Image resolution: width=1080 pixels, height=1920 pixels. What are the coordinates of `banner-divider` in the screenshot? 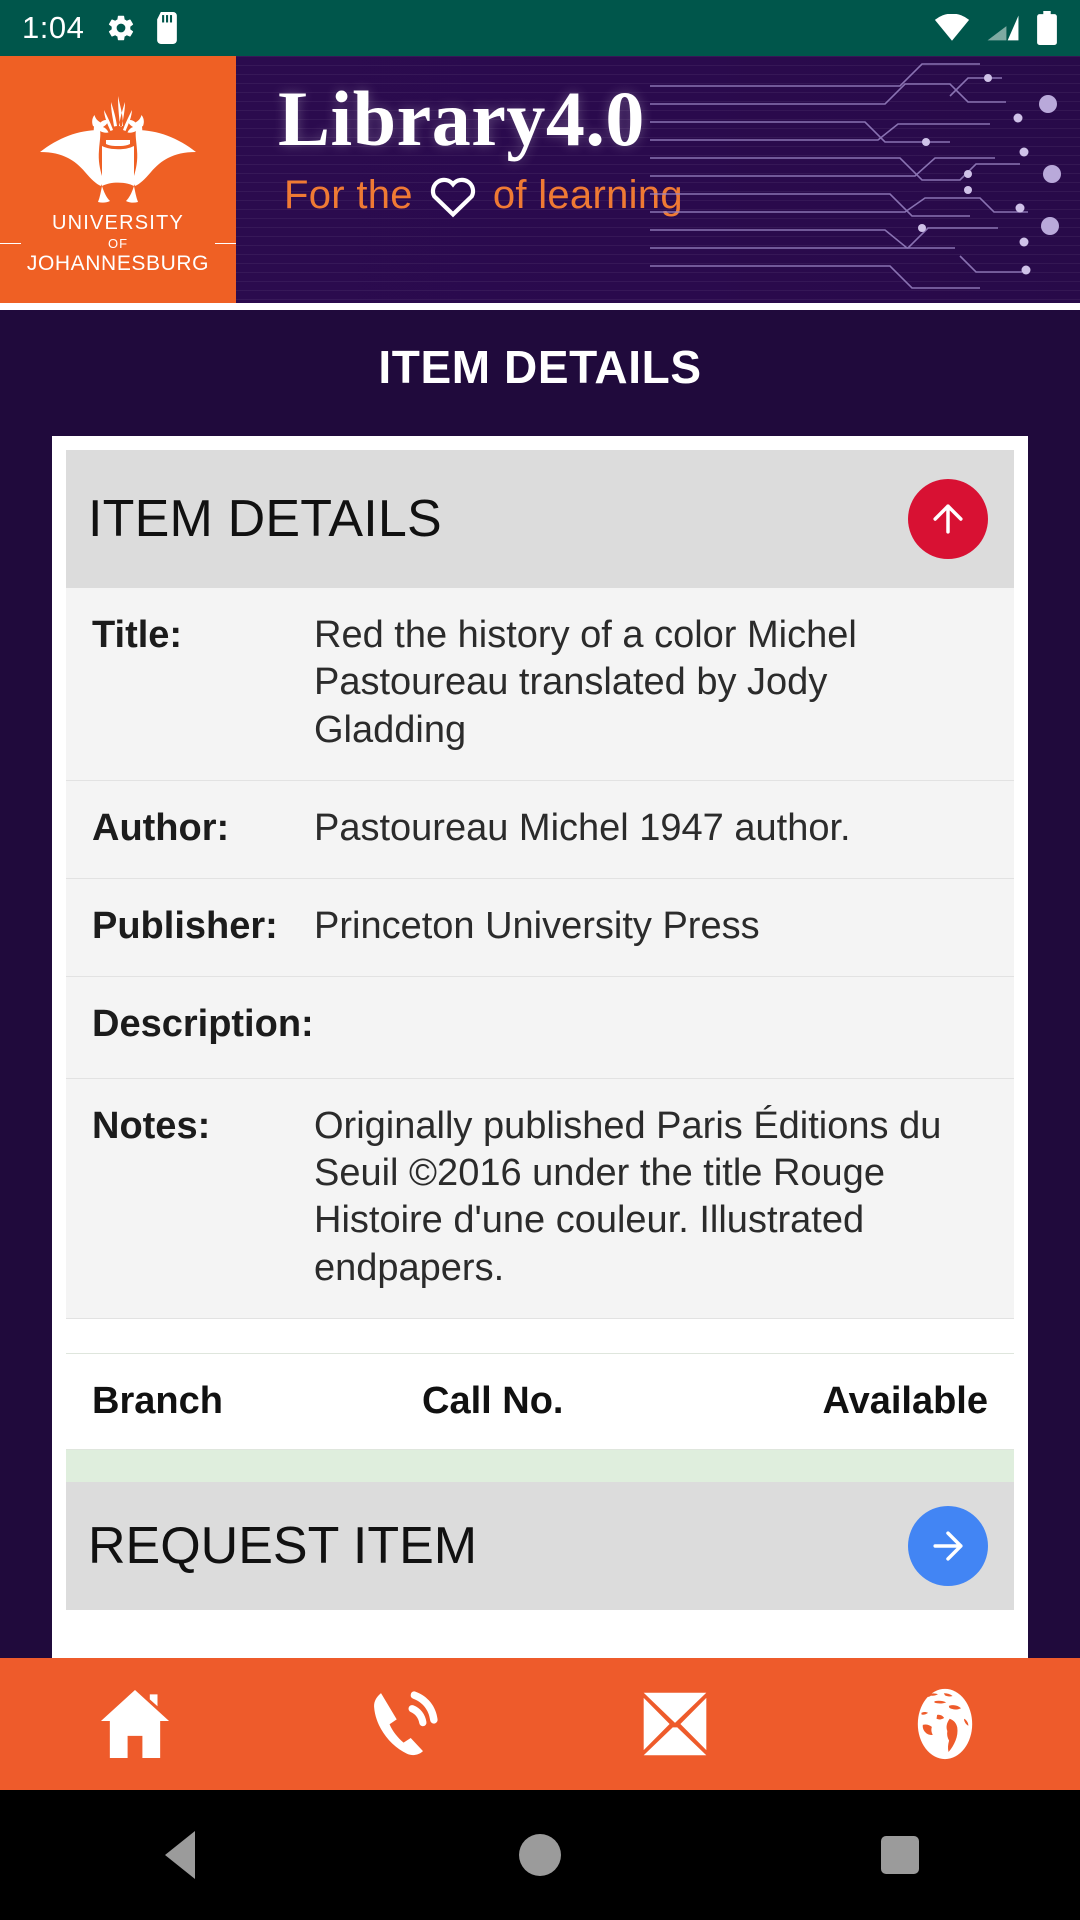 It's located at (540, 306).